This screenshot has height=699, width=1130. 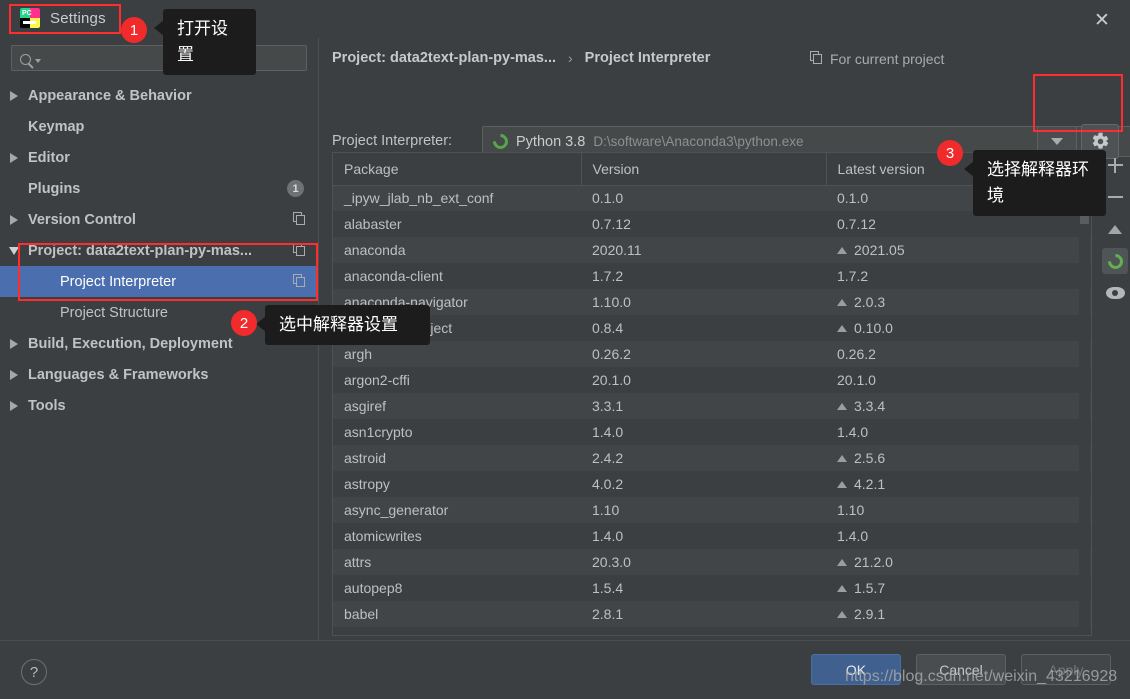 What do you see at coordinates (712, 302) in the screenshot?
I see `table-row: anaconda-navigator 1.10.0 2.0.3` at bounding box center [712, 302].